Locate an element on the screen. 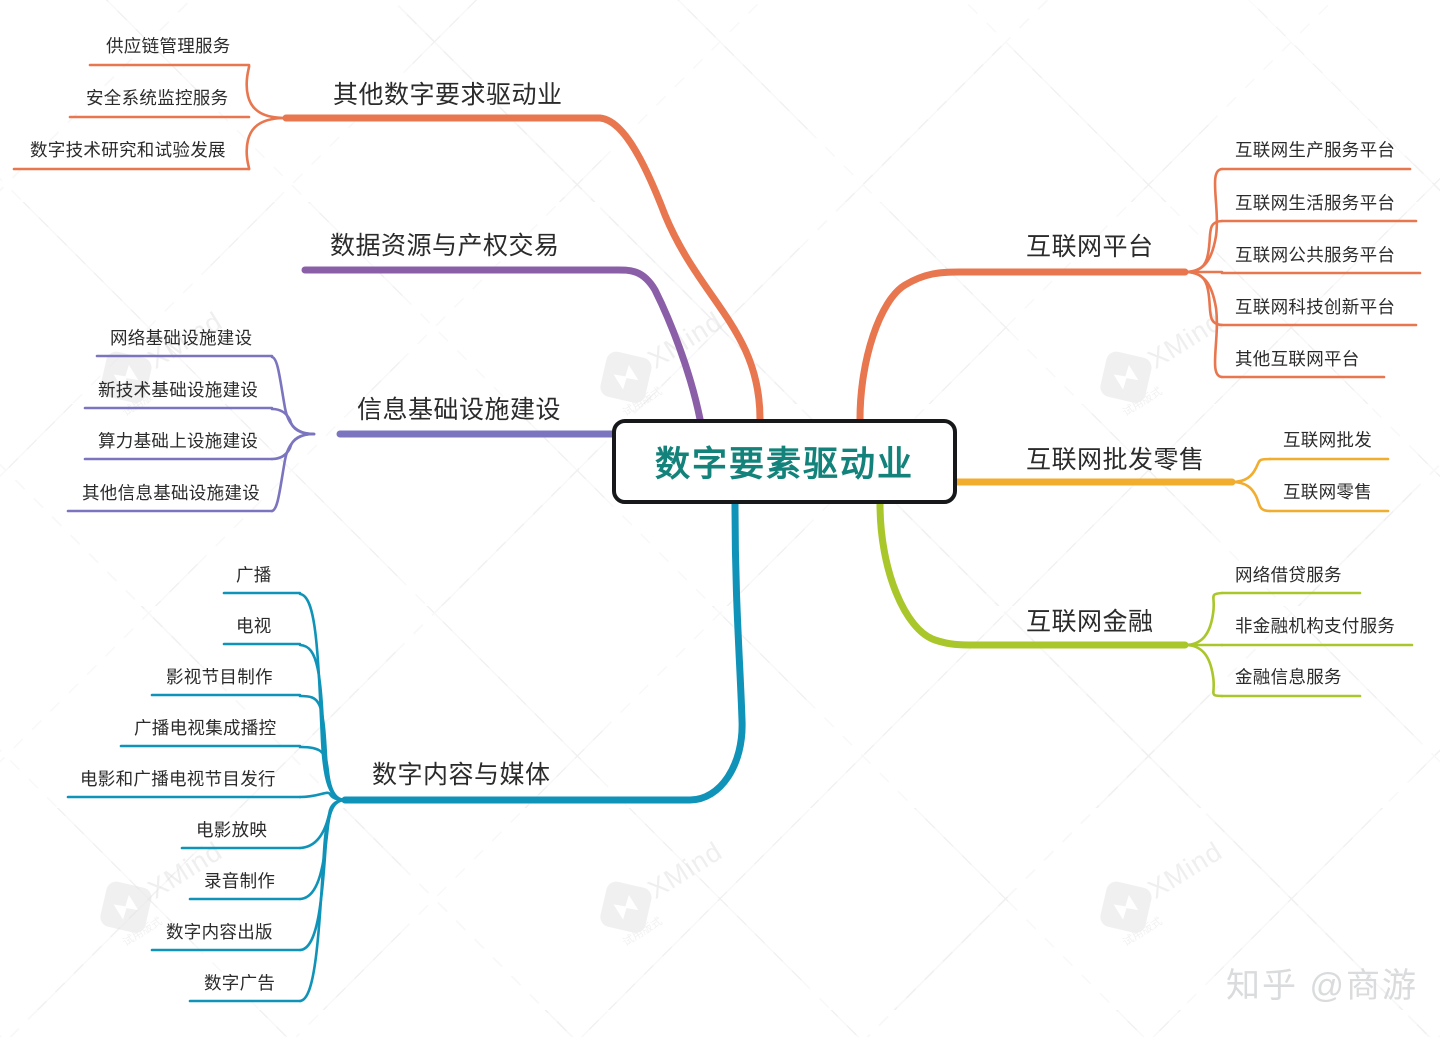  leaf-label-digital-content-7: 数字内容出版 is located at coordinates (219, 931).